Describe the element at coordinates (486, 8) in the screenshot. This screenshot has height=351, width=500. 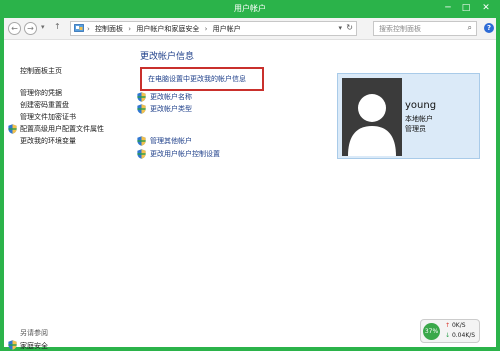
I see `close-button: ✕` at that location.